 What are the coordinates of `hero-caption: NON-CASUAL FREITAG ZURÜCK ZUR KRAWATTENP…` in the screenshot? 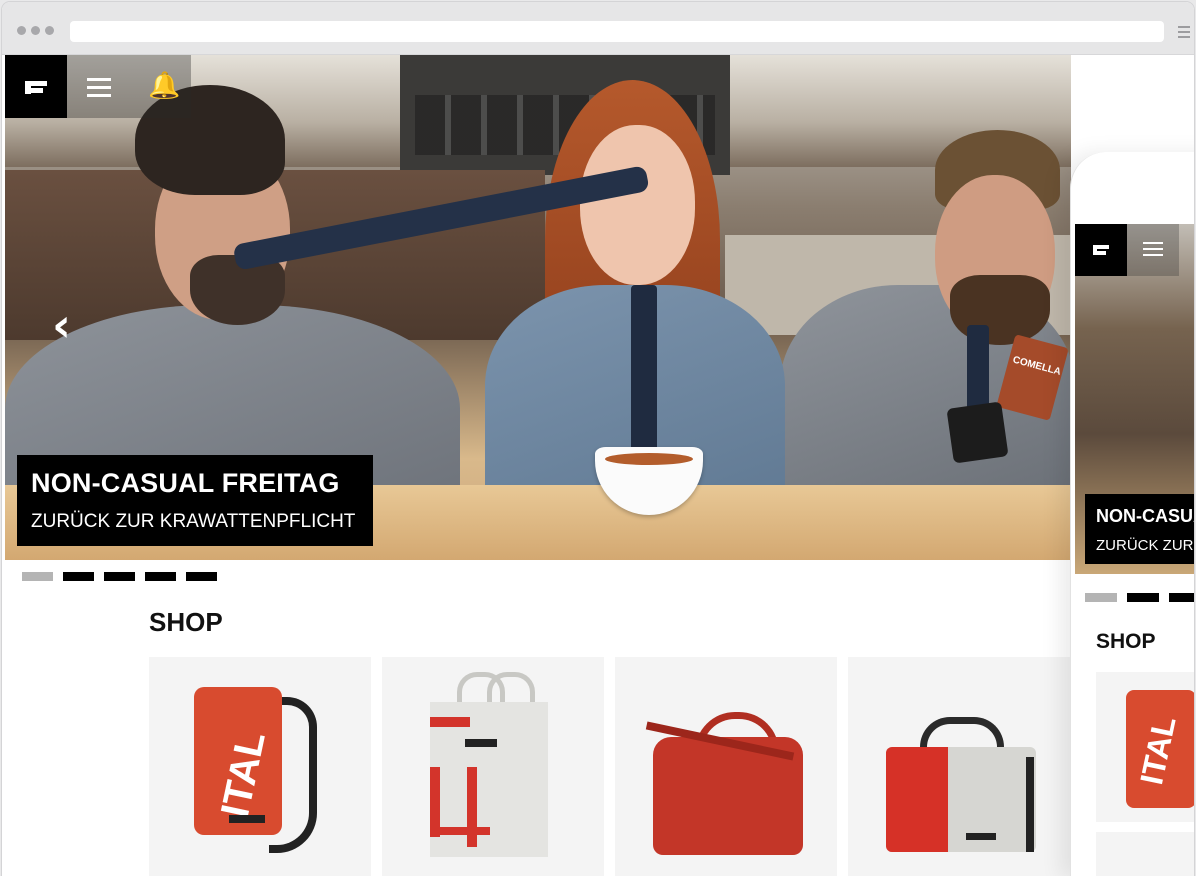 It's located at (195, 500).